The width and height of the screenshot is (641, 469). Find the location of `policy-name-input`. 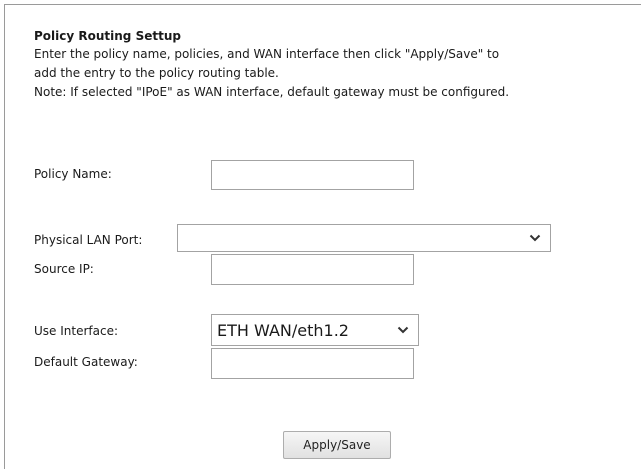

policy-name-input is located at coordinates (312, 175).